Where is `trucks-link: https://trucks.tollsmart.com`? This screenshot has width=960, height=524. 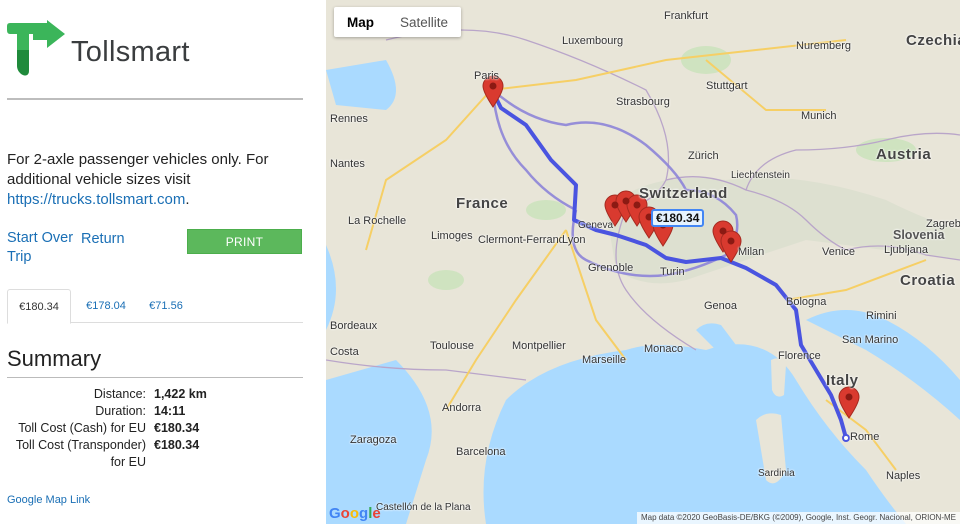 trucks-link: https://trucks.tollsmart.com is located at coordinates (96, 199).